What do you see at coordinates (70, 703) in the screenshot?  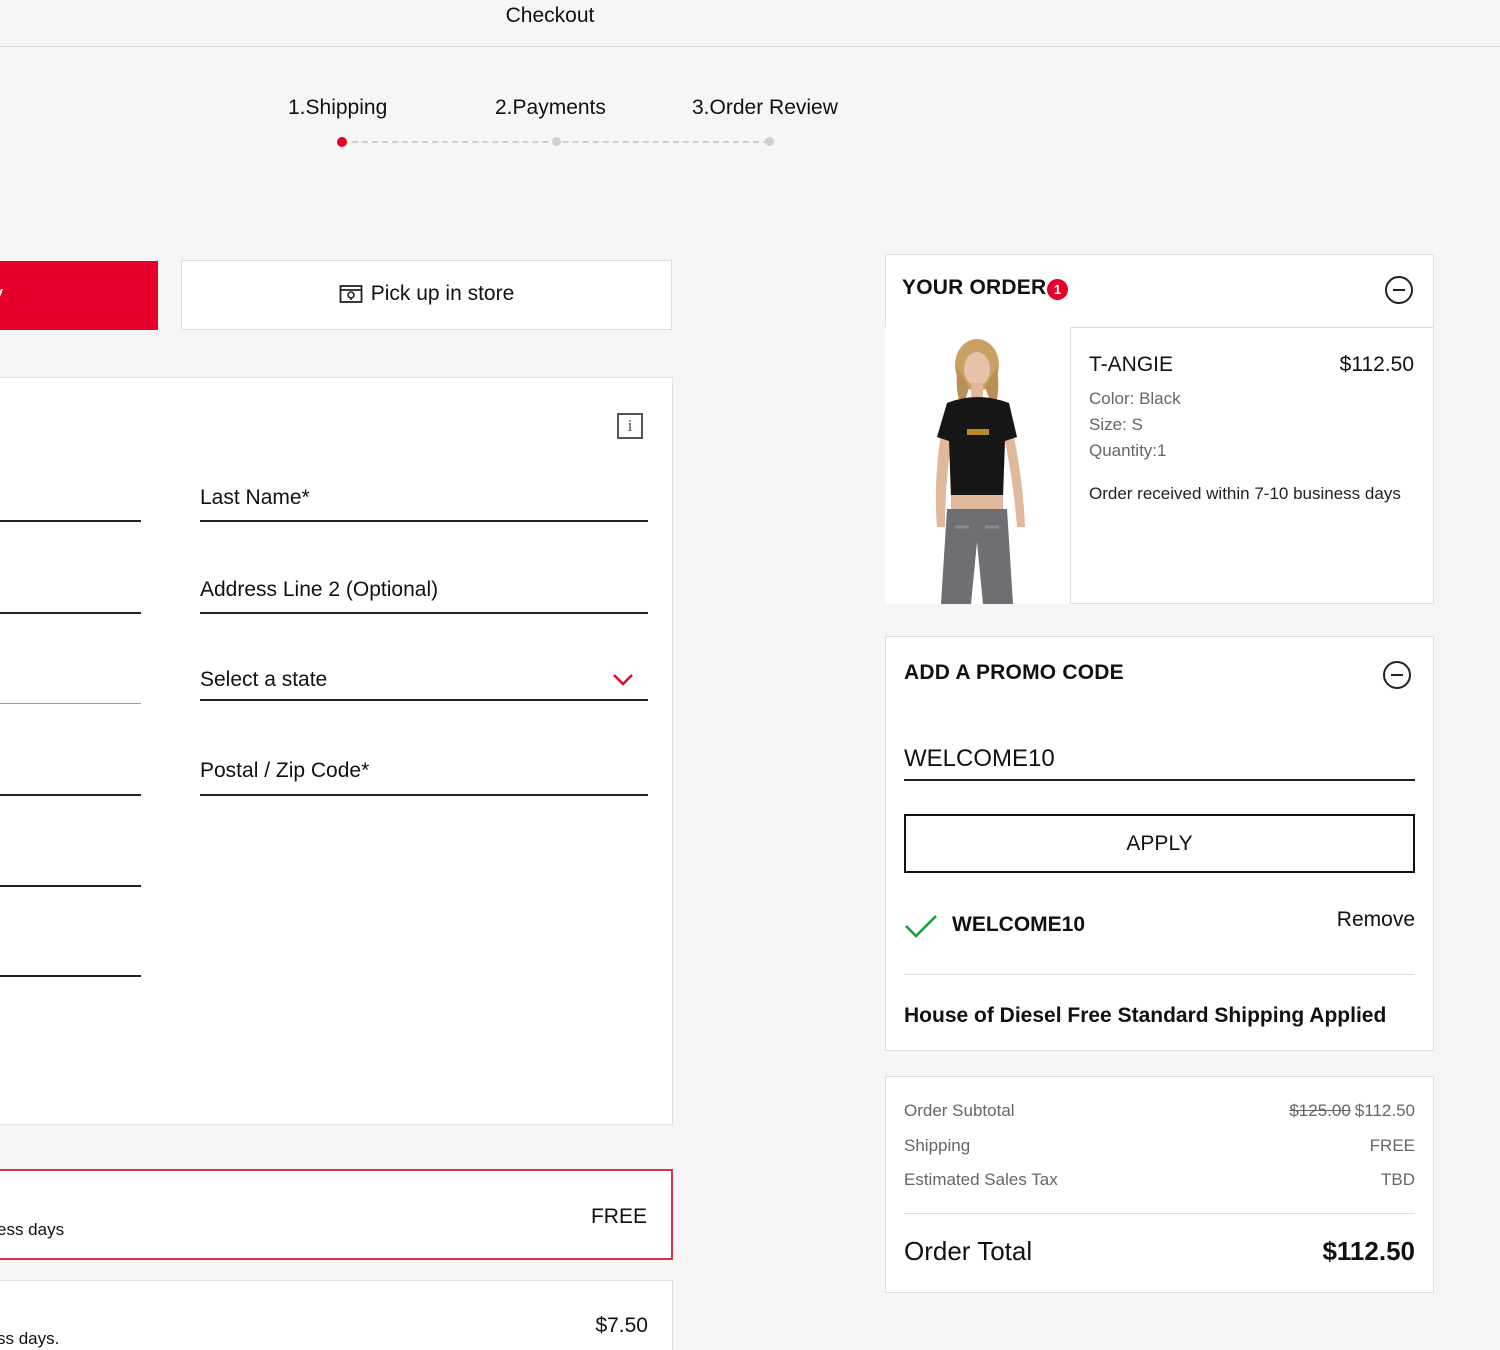 I see `city-field` at bounding box center [70, 703].